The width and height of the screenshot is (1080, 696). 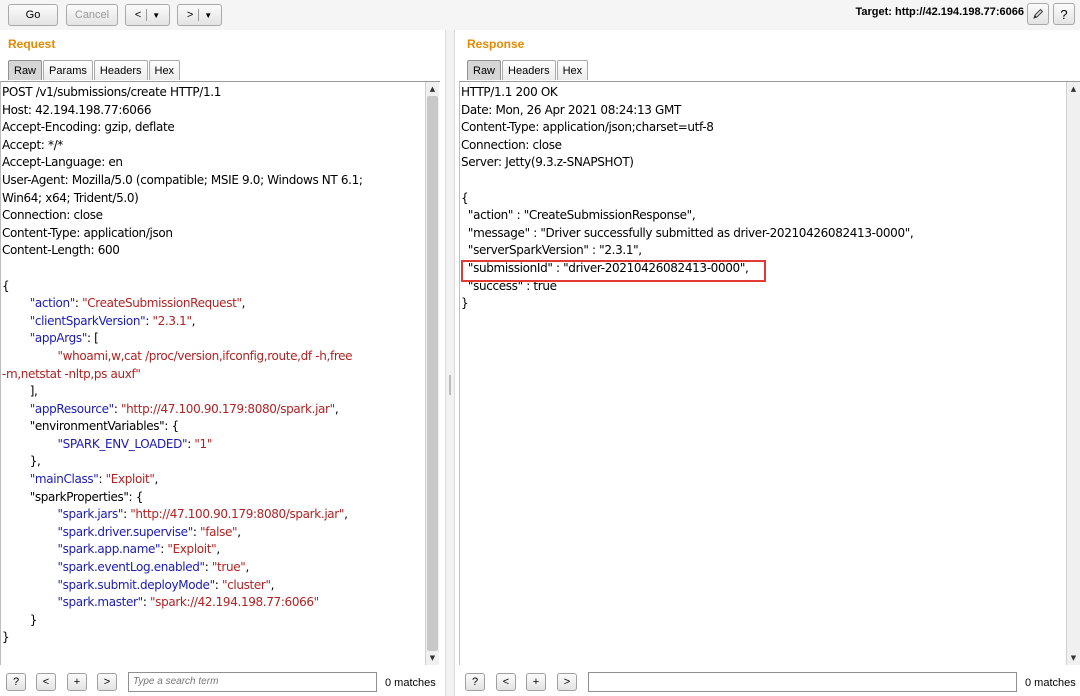 I want to click on tab-response-headers: Headers, so click(x=529, y=70).